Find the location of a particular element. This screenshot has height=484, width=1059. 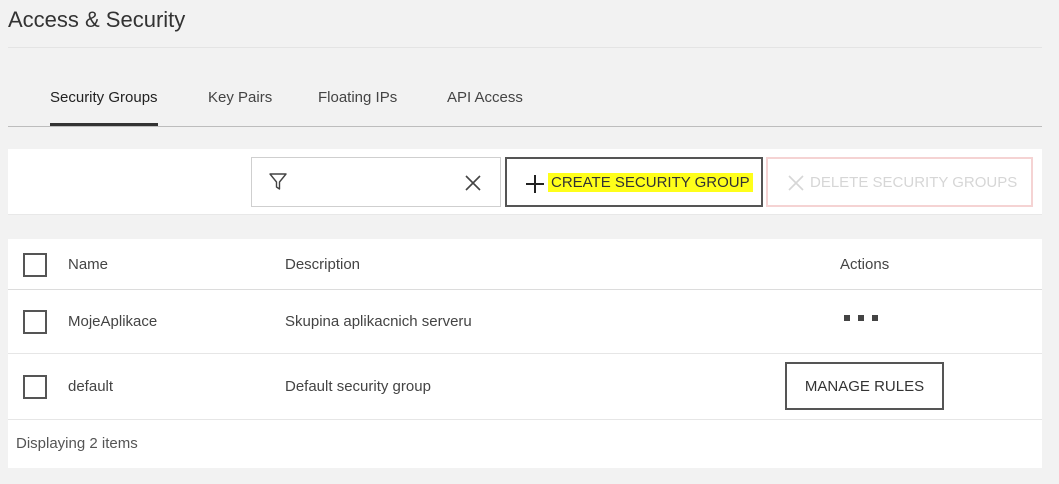

tab-floating-ips: Floating IPs is located at coordinates (357, 100).